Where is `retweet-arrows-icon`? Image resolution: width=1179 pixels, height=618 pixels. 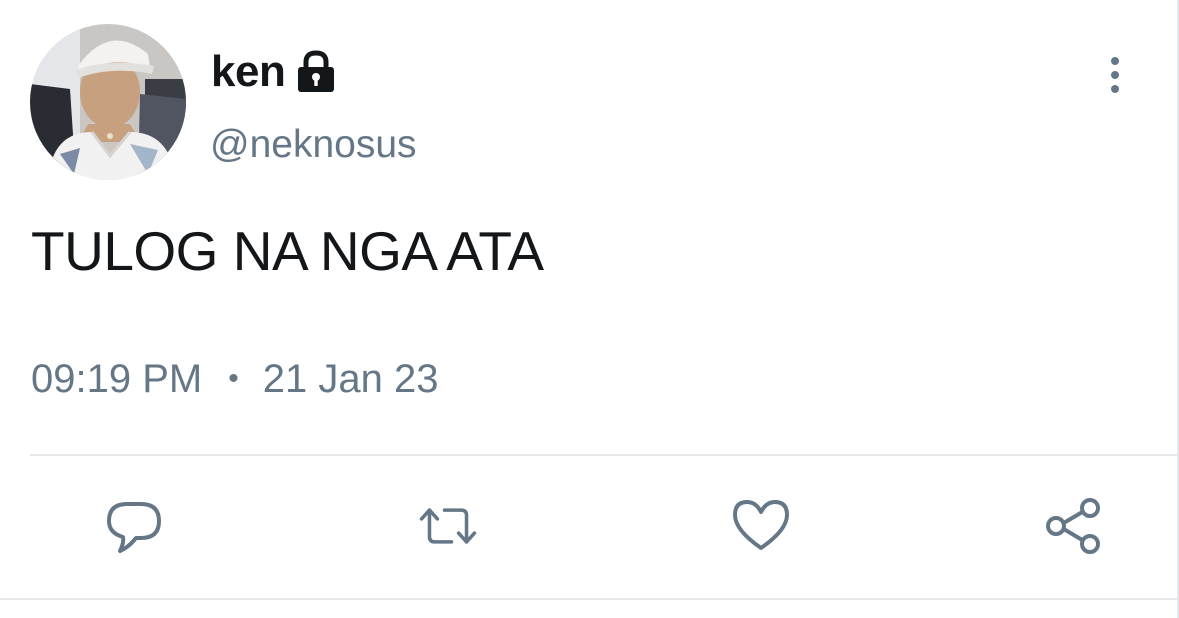 retweet-arrows-icon is located at coordinates (448, 526).